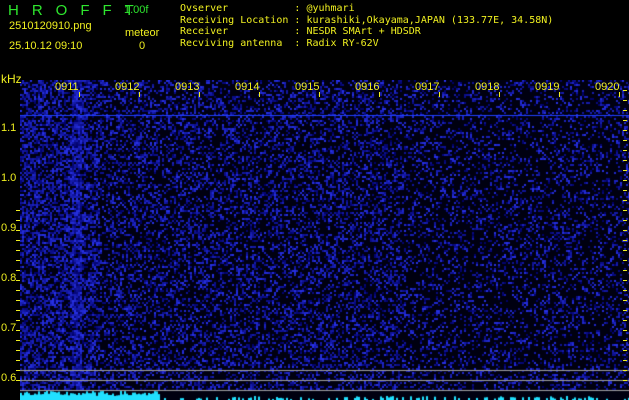  Describe the element at coordinates (427, 87) in the screenshot. I see `x-tick-label: 0917` at that location.